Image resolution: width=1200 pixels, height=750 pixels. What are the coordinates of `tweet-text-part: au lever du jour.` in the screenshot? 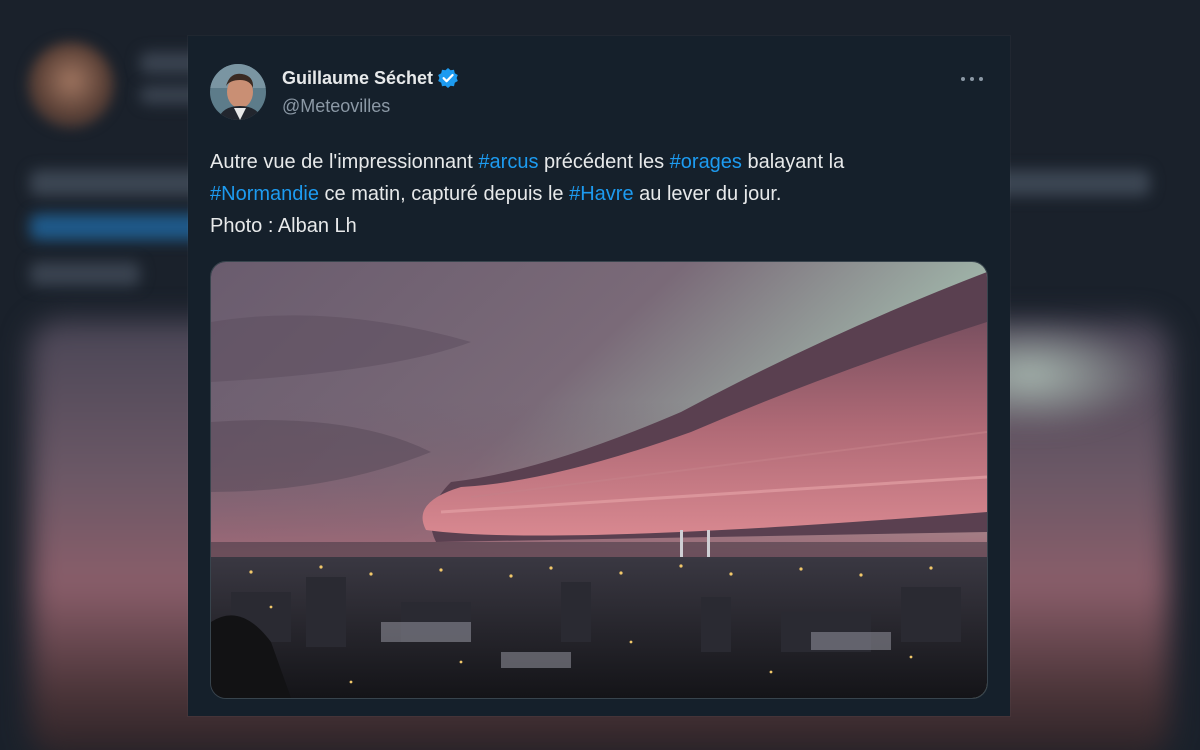 It's located at (707, 194).